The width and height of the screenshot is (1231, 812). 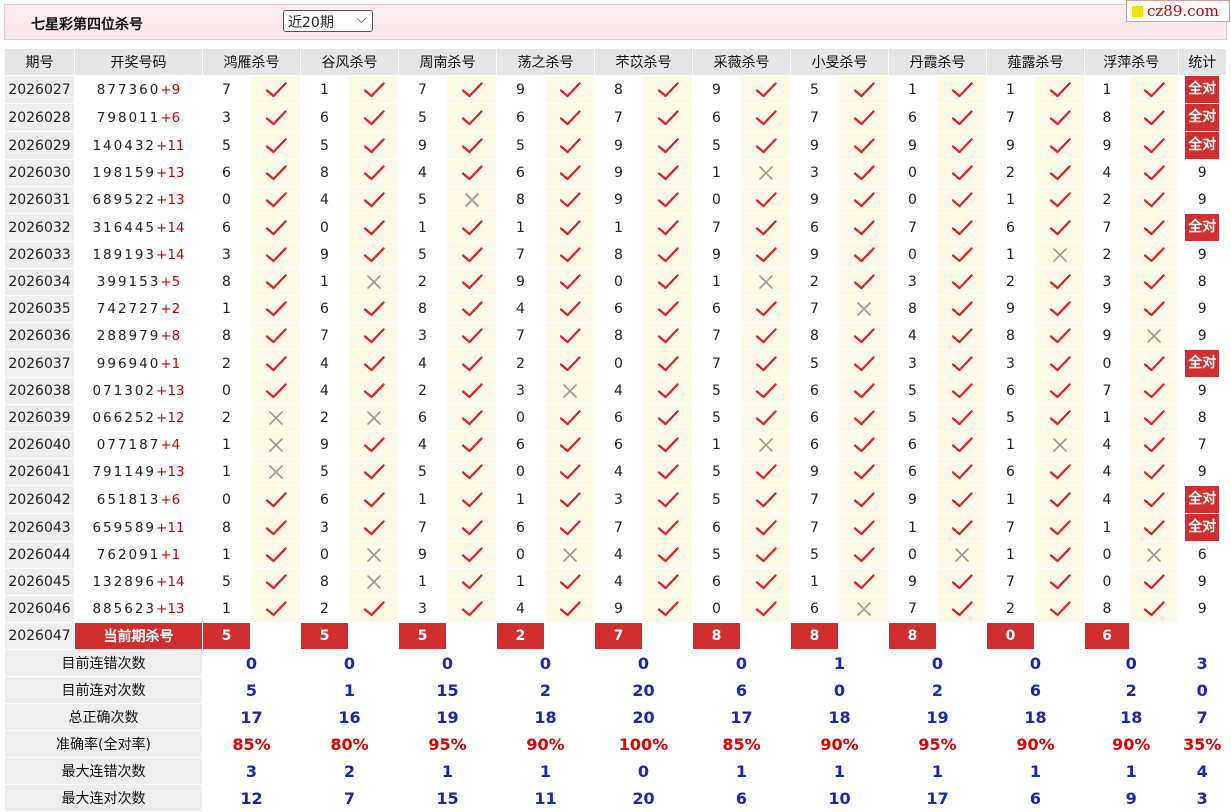 I want to click on draw-number-cell: 762091+1, so click(x=138, y=555).